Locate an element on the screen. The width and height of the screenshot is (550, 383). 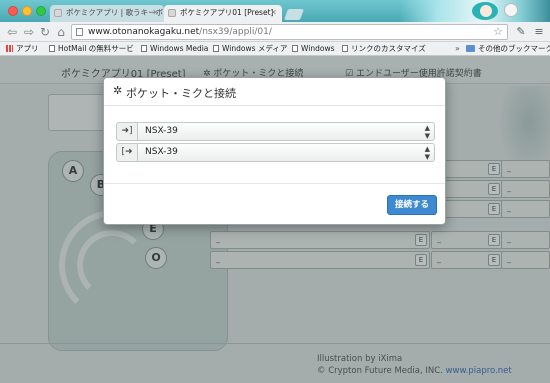
back-arrow-icon: ⇦ is located at coordinates (12, 32).